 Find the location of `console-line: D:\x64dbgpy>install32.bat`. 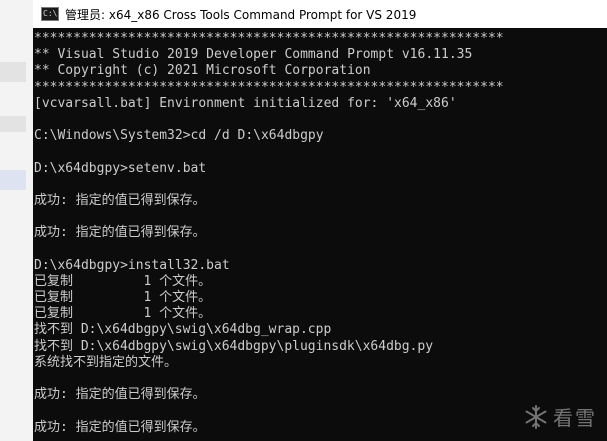

console-line: D:\x64dbgpy>install32.bat is located at coordinates (132, 265).